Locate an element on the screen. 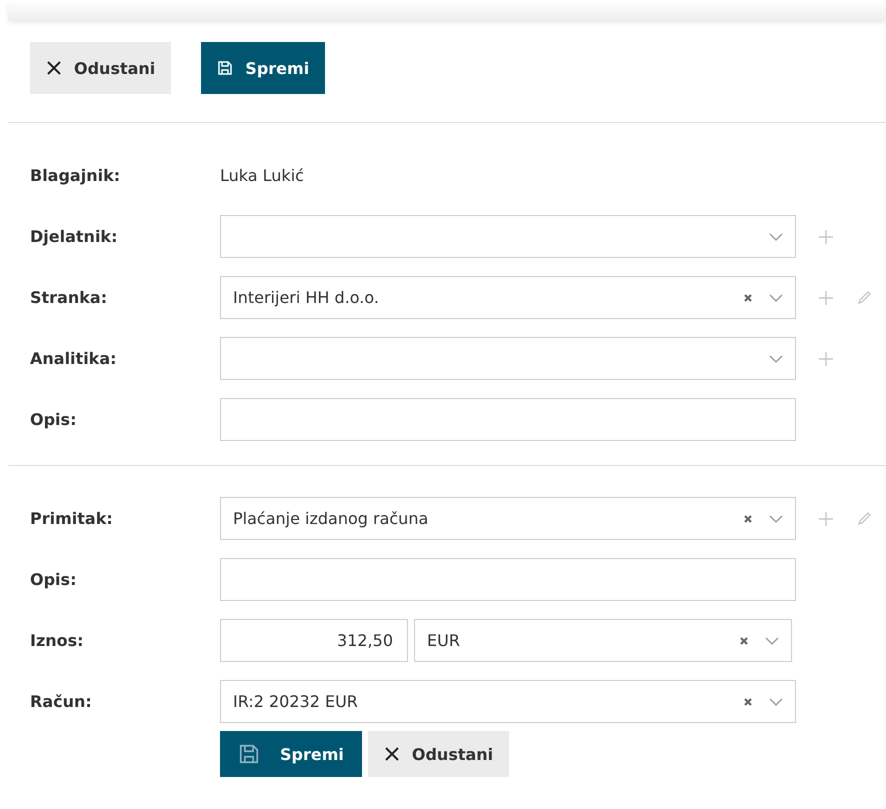 The width and height of the screenshot is (886, 809). currency-dropdown: EUR is located at coordinates (603, 640).